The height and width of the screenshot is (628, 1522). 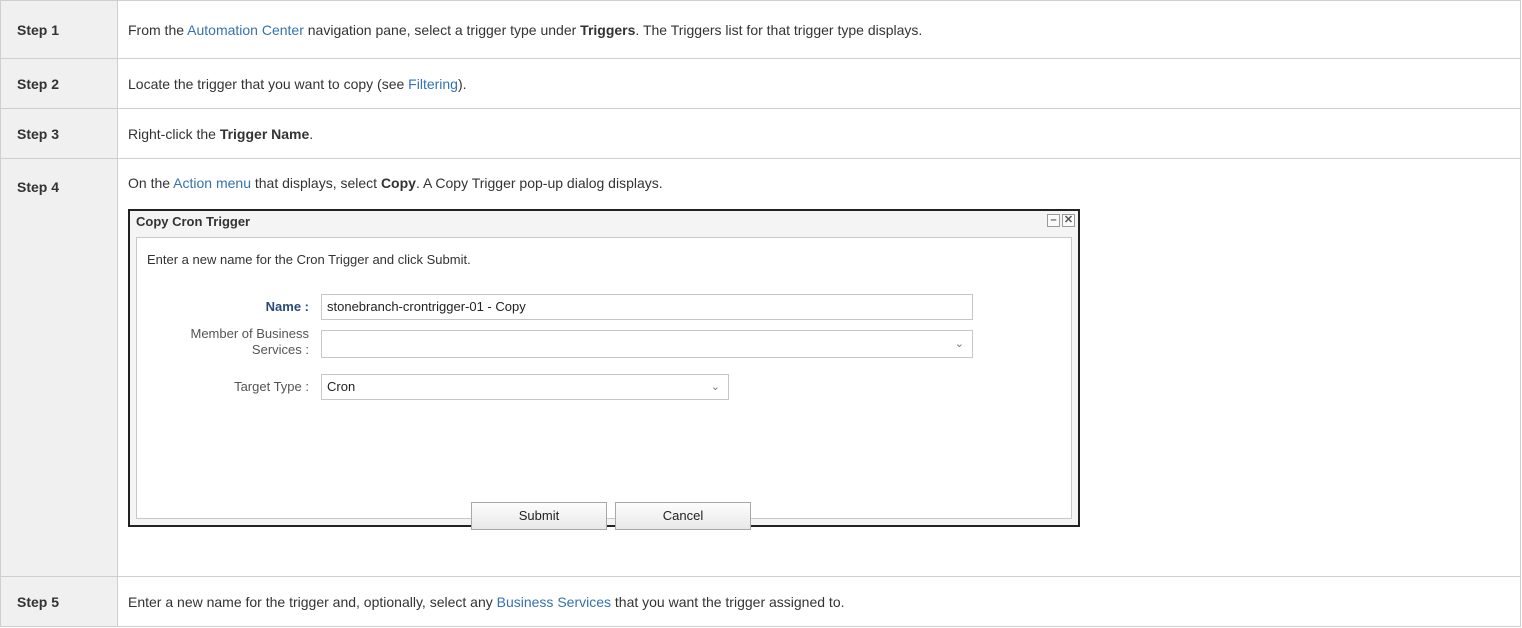 What do you see at coordinates (280, 349) in the screenshot?
I see `member-label-line2: Services :` at bounding box center [280, 349].